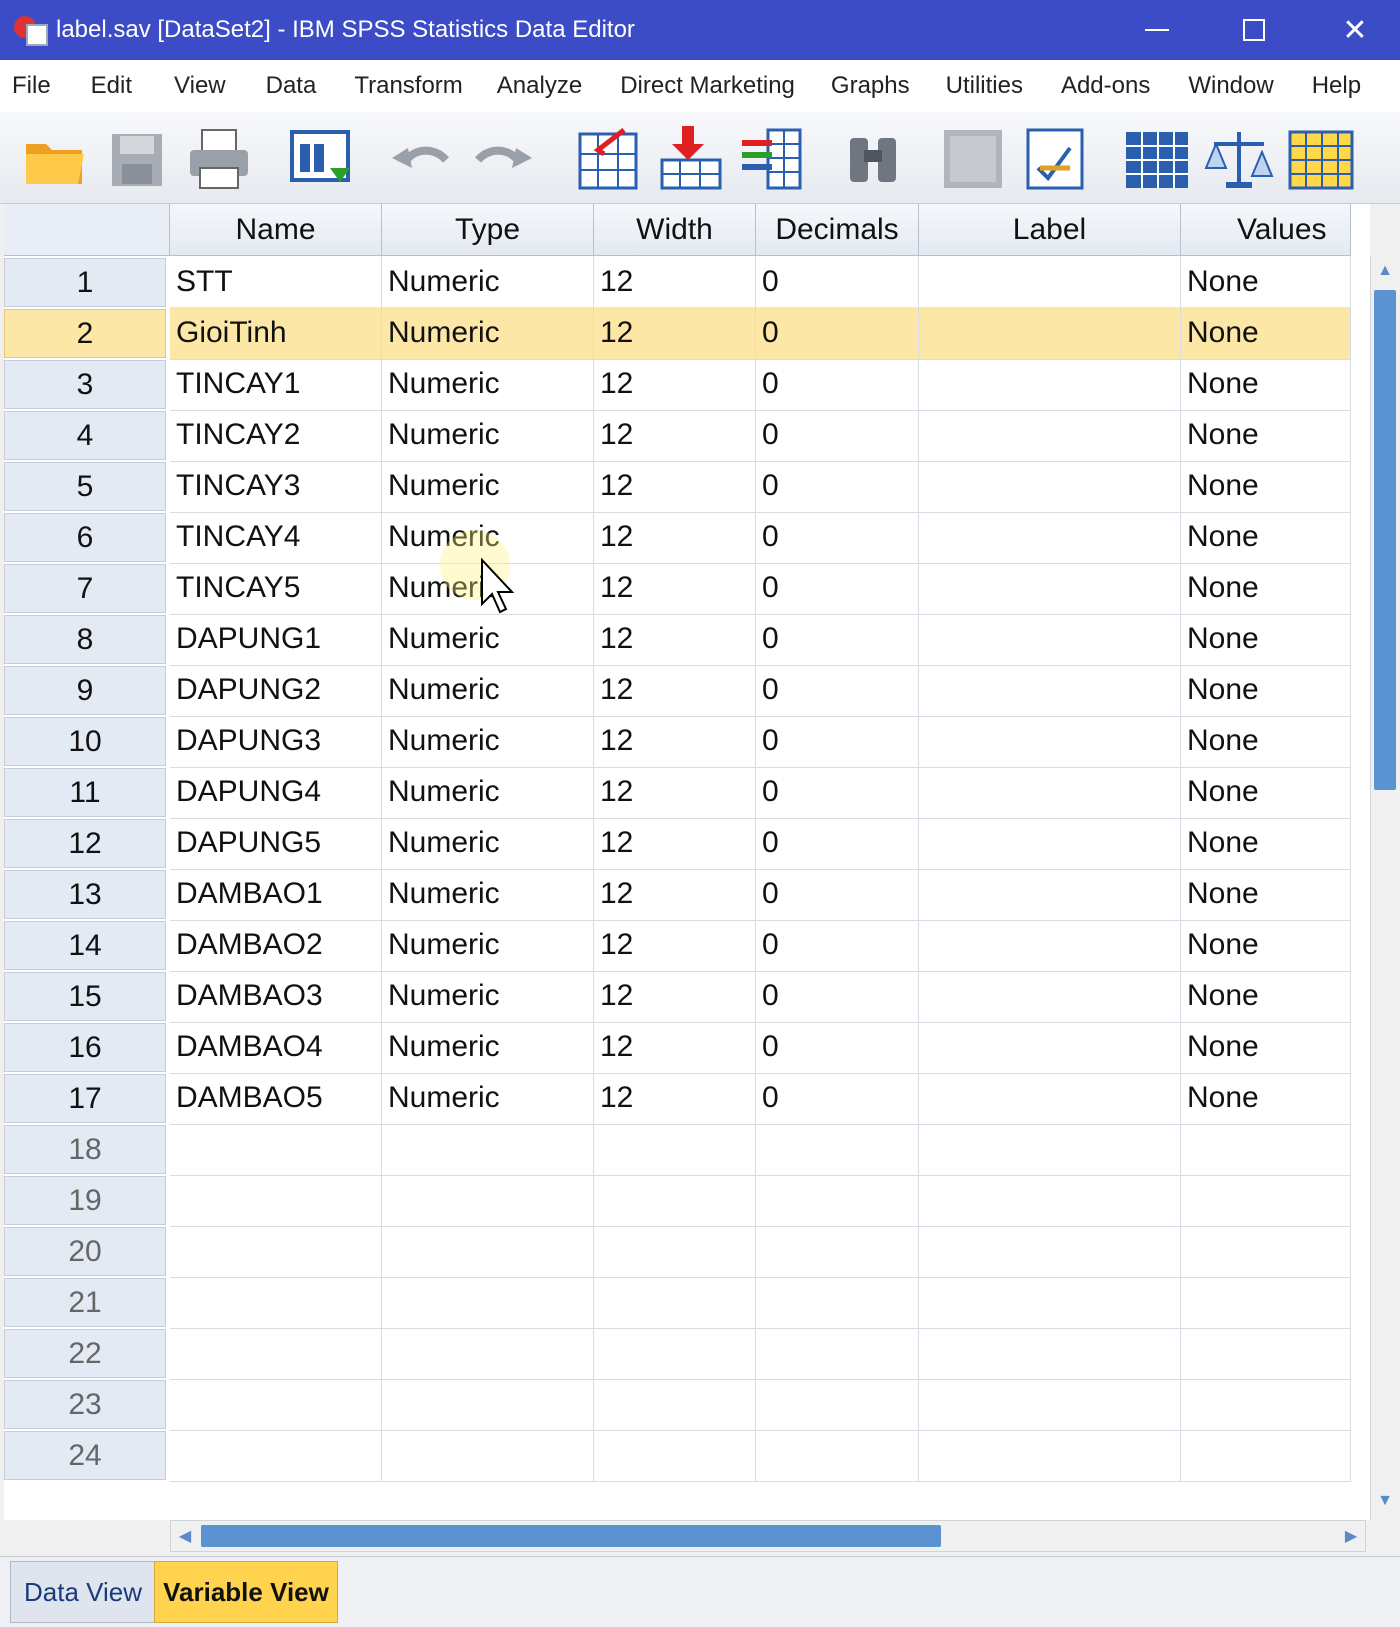  Describe the element at coordinates (1105, 86) in the screenshot. I see `menu-add-ons: Add-ons` at that location.